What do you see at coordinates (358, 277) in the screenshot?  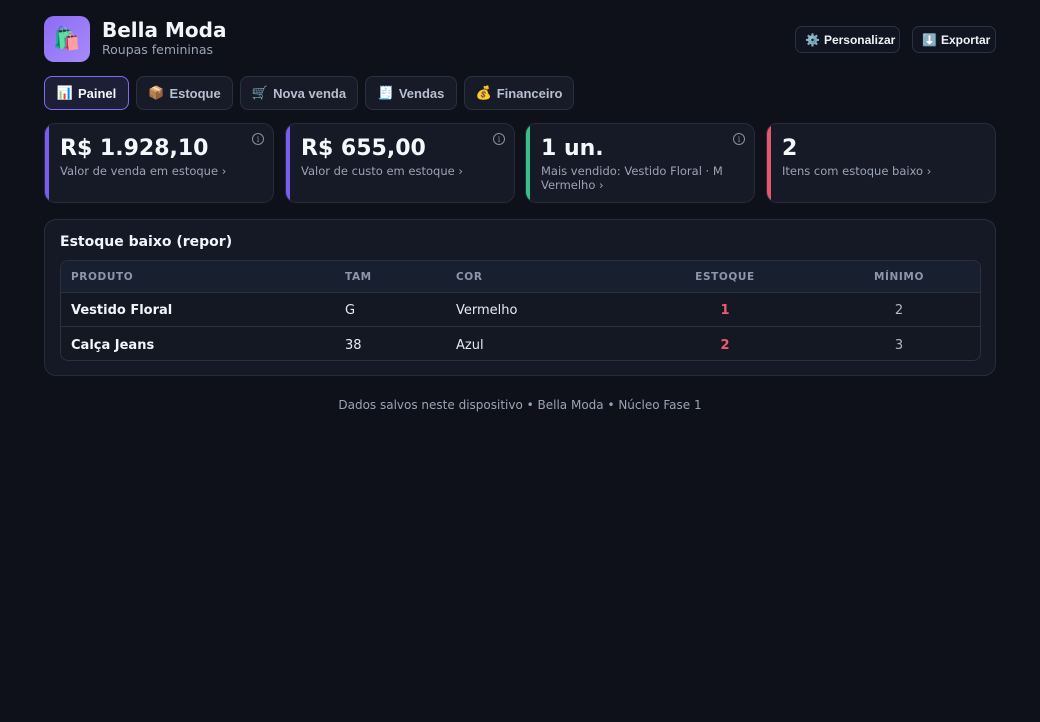 I see `column-header-tam: TAM` at bounding box center [358, 277].